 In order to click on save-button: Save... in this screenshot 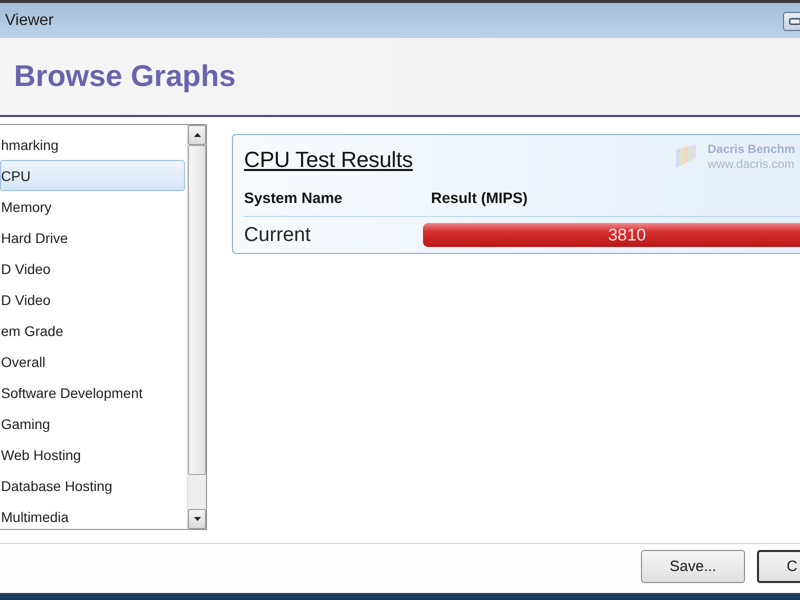, I will do `click(693, 566)`.